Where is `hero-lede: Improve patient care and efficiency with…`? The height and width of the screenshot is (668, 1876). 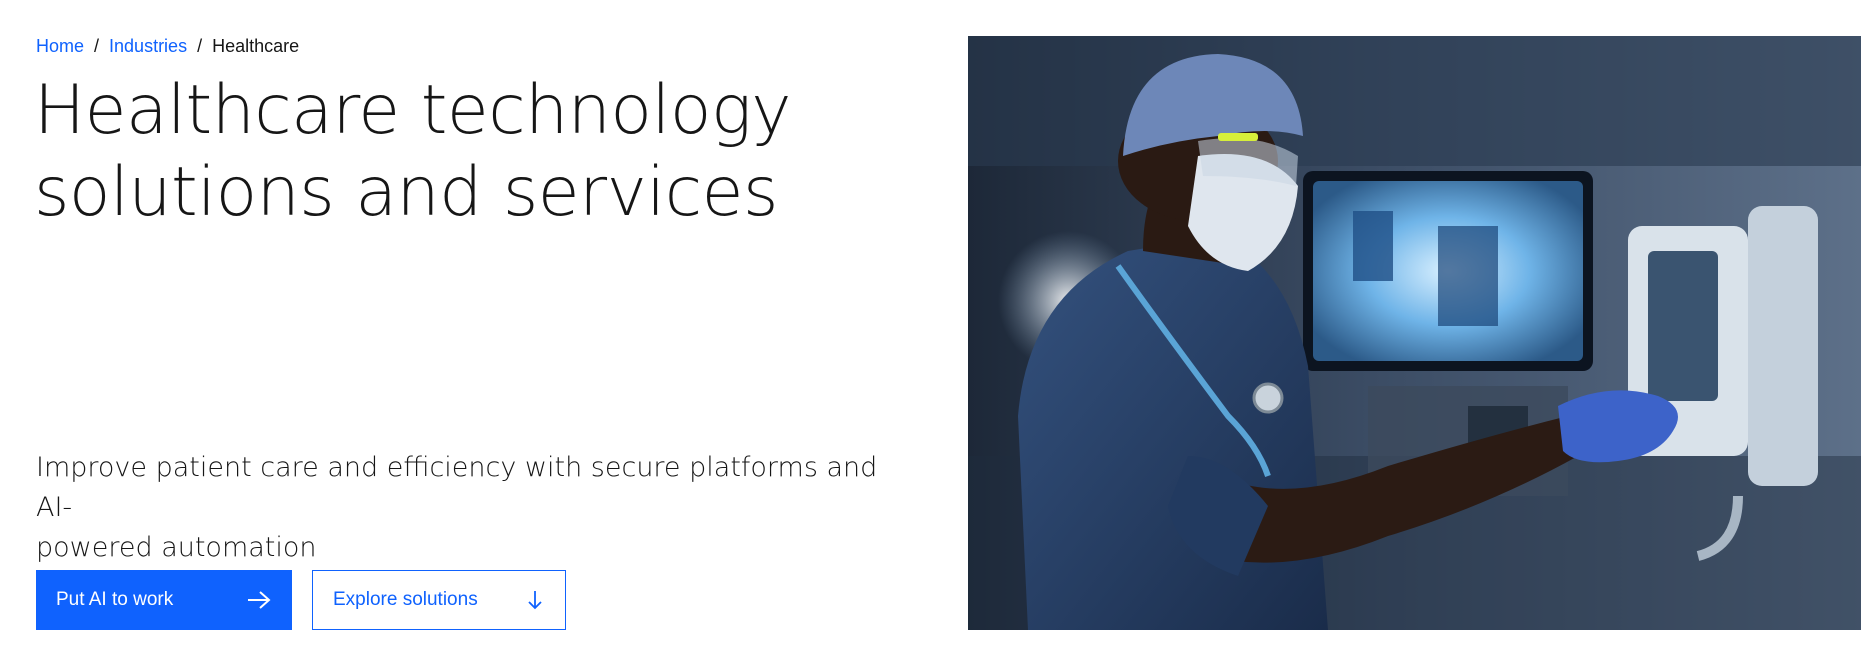
hero-lede: Improve patient care and efficiency with… is located at coordinates (476, 508).